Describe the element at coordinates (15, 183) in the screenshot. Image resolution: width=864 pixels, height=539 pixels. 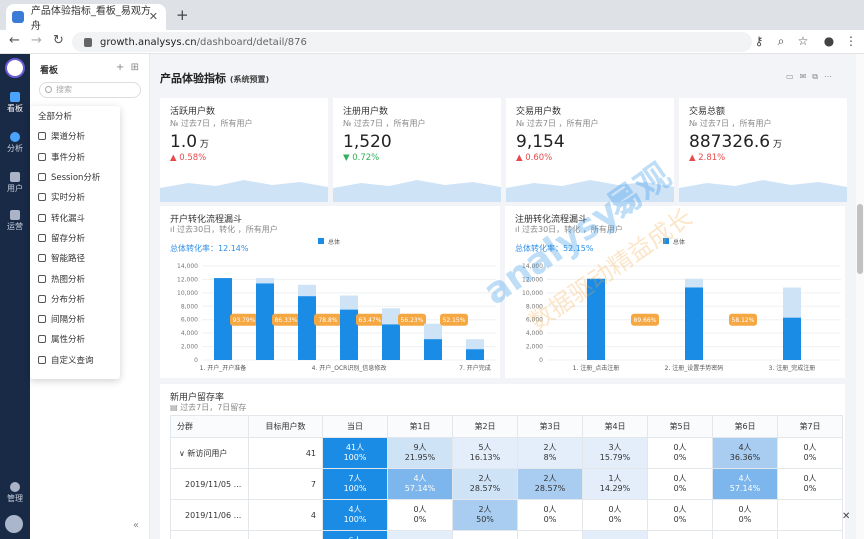
I see `nav-users: 用户` at that location.